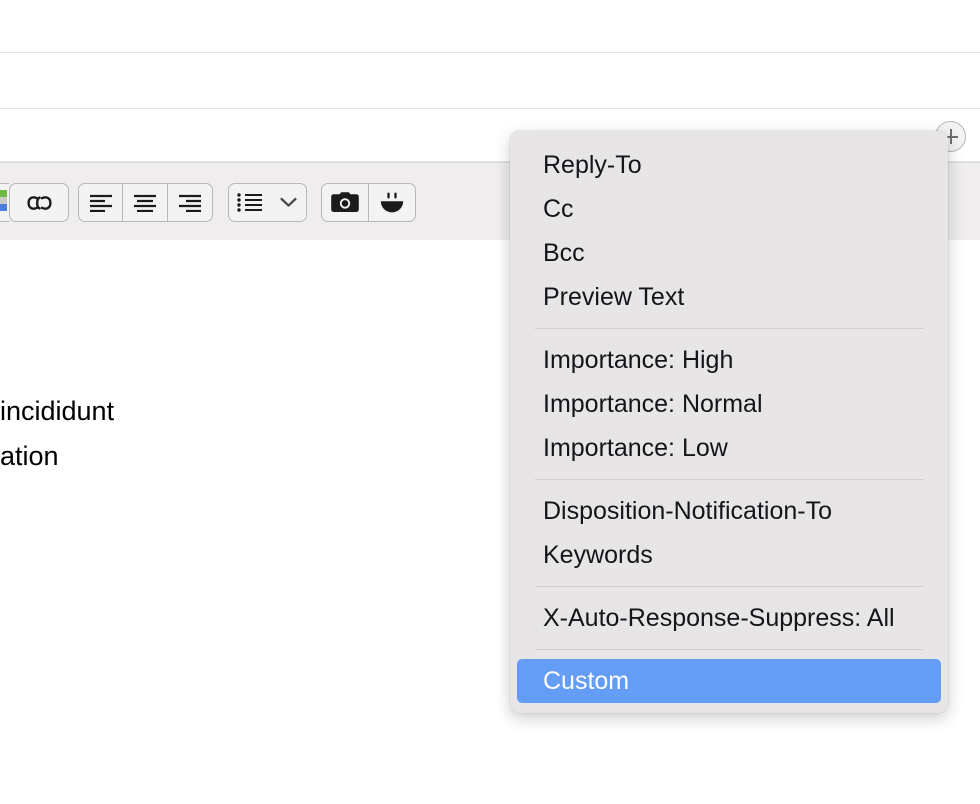  Describe the element at coordinates (250, 202) in the screenshot. I see `bulleted-list-button` at that location.